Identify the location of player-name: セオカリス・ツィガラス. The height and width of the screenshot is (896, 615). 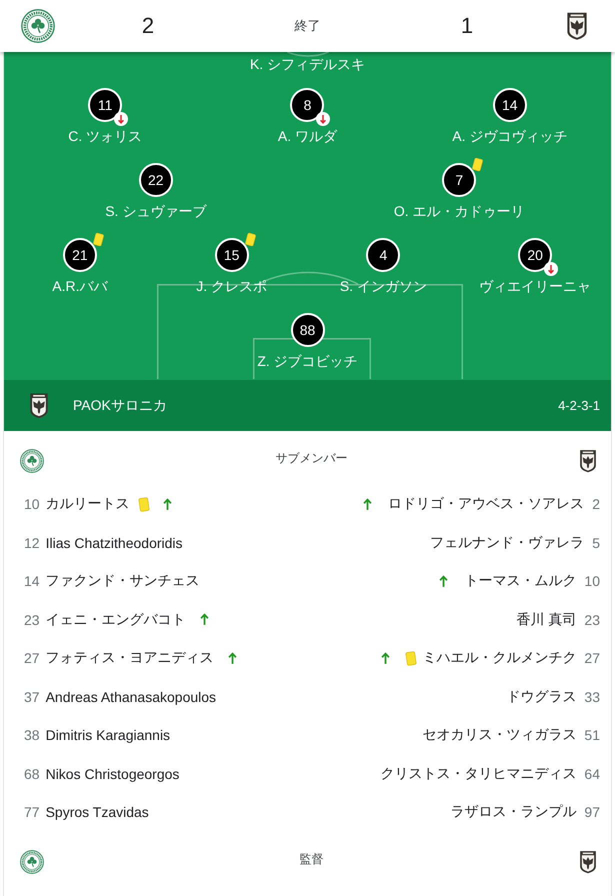
(499, 735).